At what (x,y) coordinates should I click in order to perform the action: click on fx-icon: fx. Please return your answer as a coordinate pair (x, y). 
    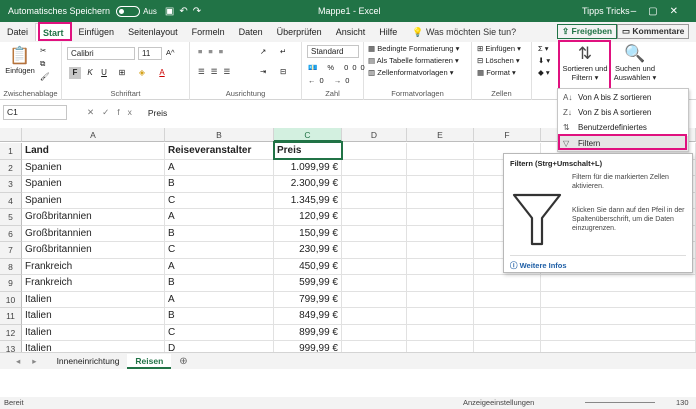
    Looking at the image, I should click on (128, 112).